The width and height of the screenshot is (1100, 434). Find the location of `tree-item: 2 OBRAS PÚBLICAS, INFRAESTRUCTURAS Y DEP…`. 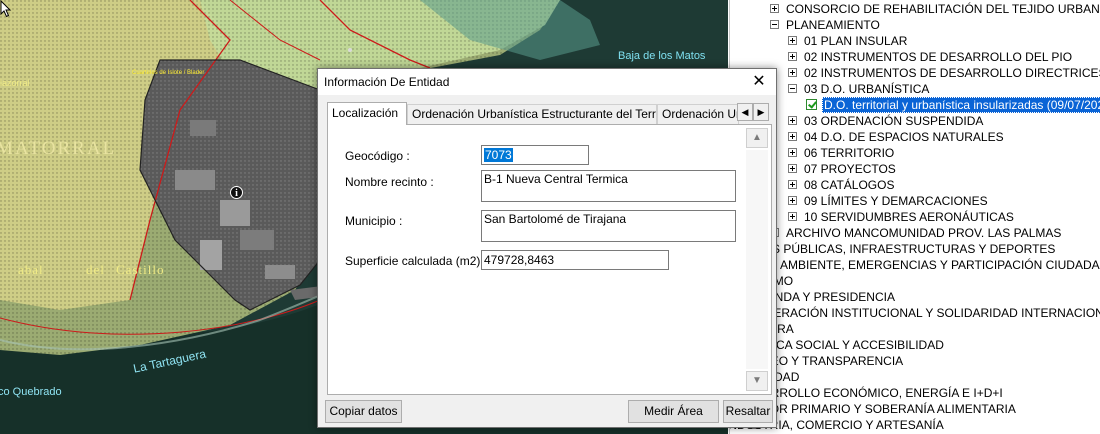

tree-item: 2 OBRAS PÚBLICAS, INFRAESTRUCTURAS Y DEP… is located at coordinates (915, 249).